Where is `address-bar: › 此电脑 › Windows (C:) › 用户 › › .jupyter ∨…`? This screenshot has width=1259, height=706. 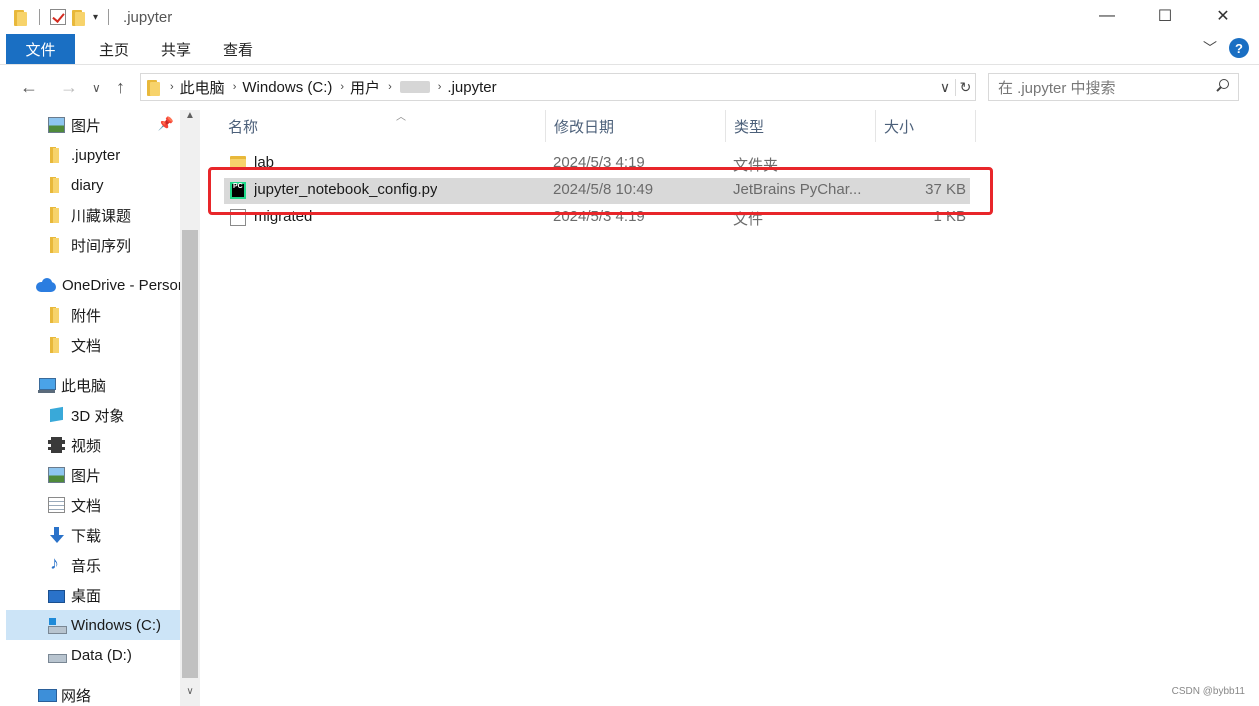
address-bar: › 此电脑 › Windows (C:) › 用户 › › .jupyter ∨… is located at coordinates (558, 87).